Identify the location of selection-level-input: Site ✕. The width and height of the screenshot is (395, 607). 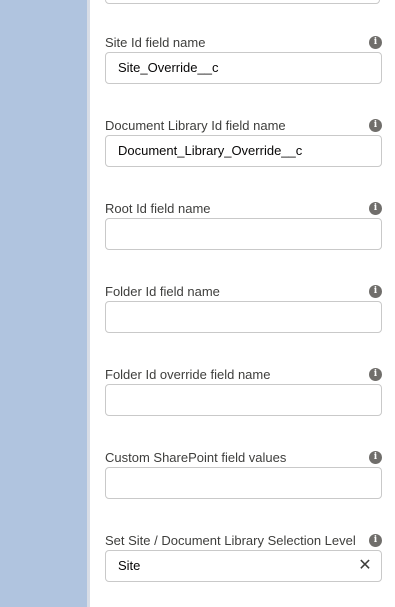
(243, 566).